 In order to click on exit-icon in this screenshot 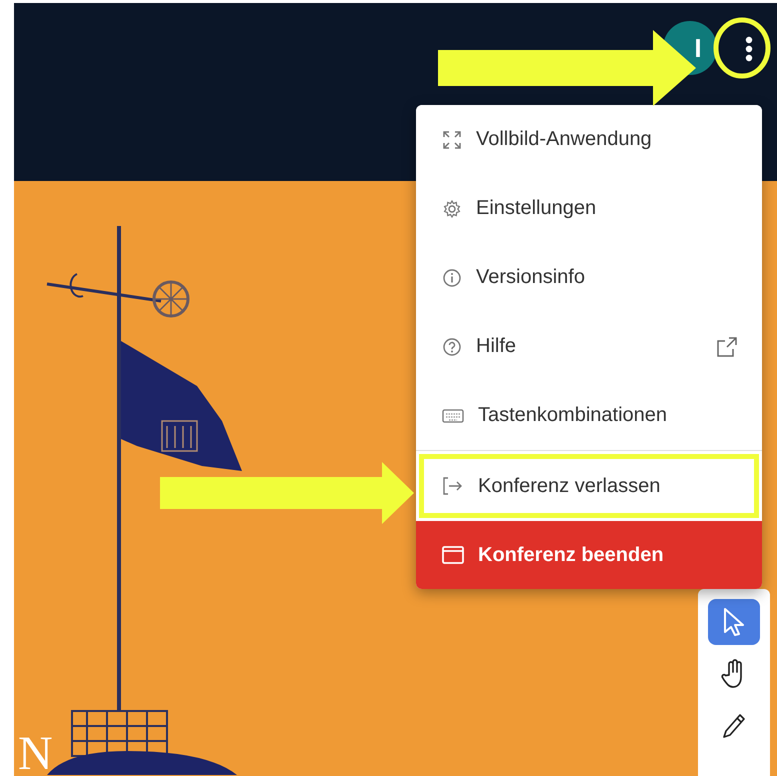, I will do `click(453, 486)`.